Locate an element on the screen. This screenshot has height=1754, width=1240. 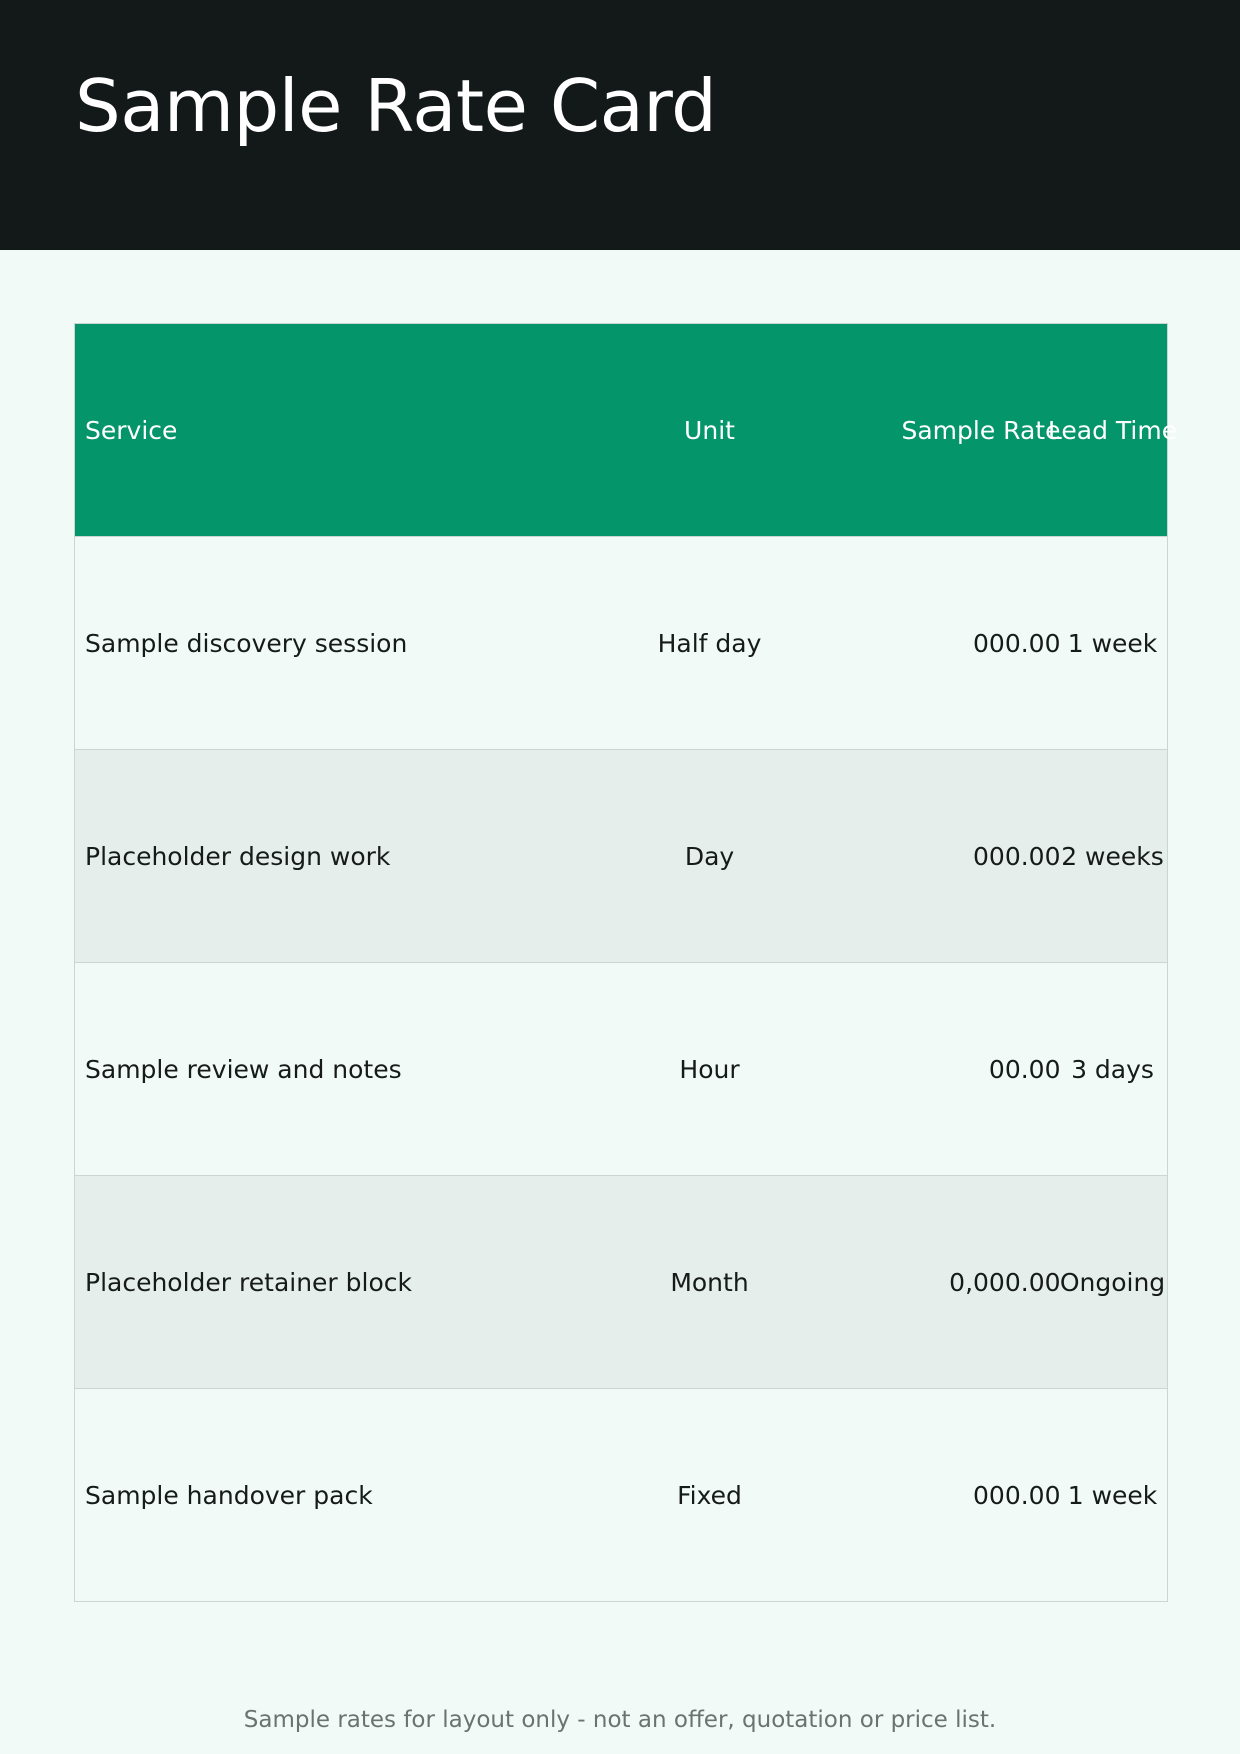
header-band: Sample Rate Card is located at coordinates (620, 125).